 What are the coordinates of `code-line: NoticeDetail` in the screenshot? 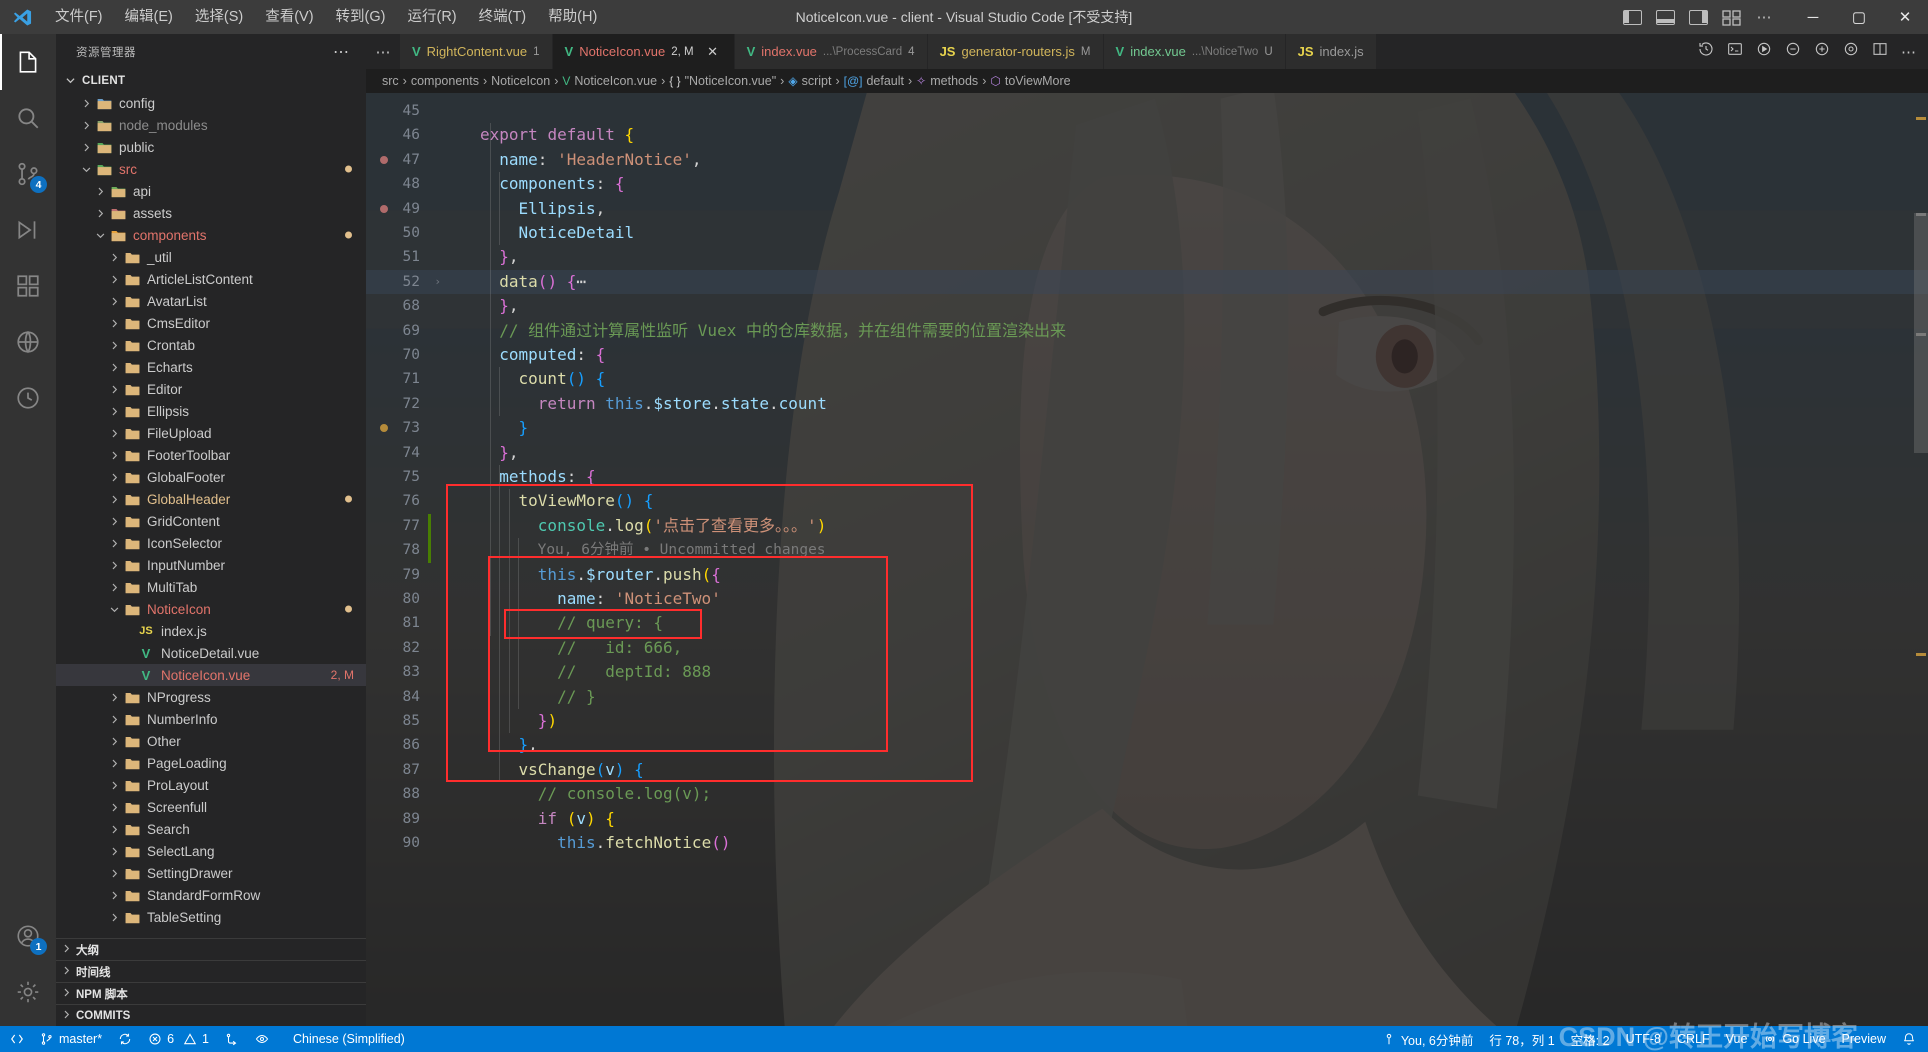 It's located at (557, 233).